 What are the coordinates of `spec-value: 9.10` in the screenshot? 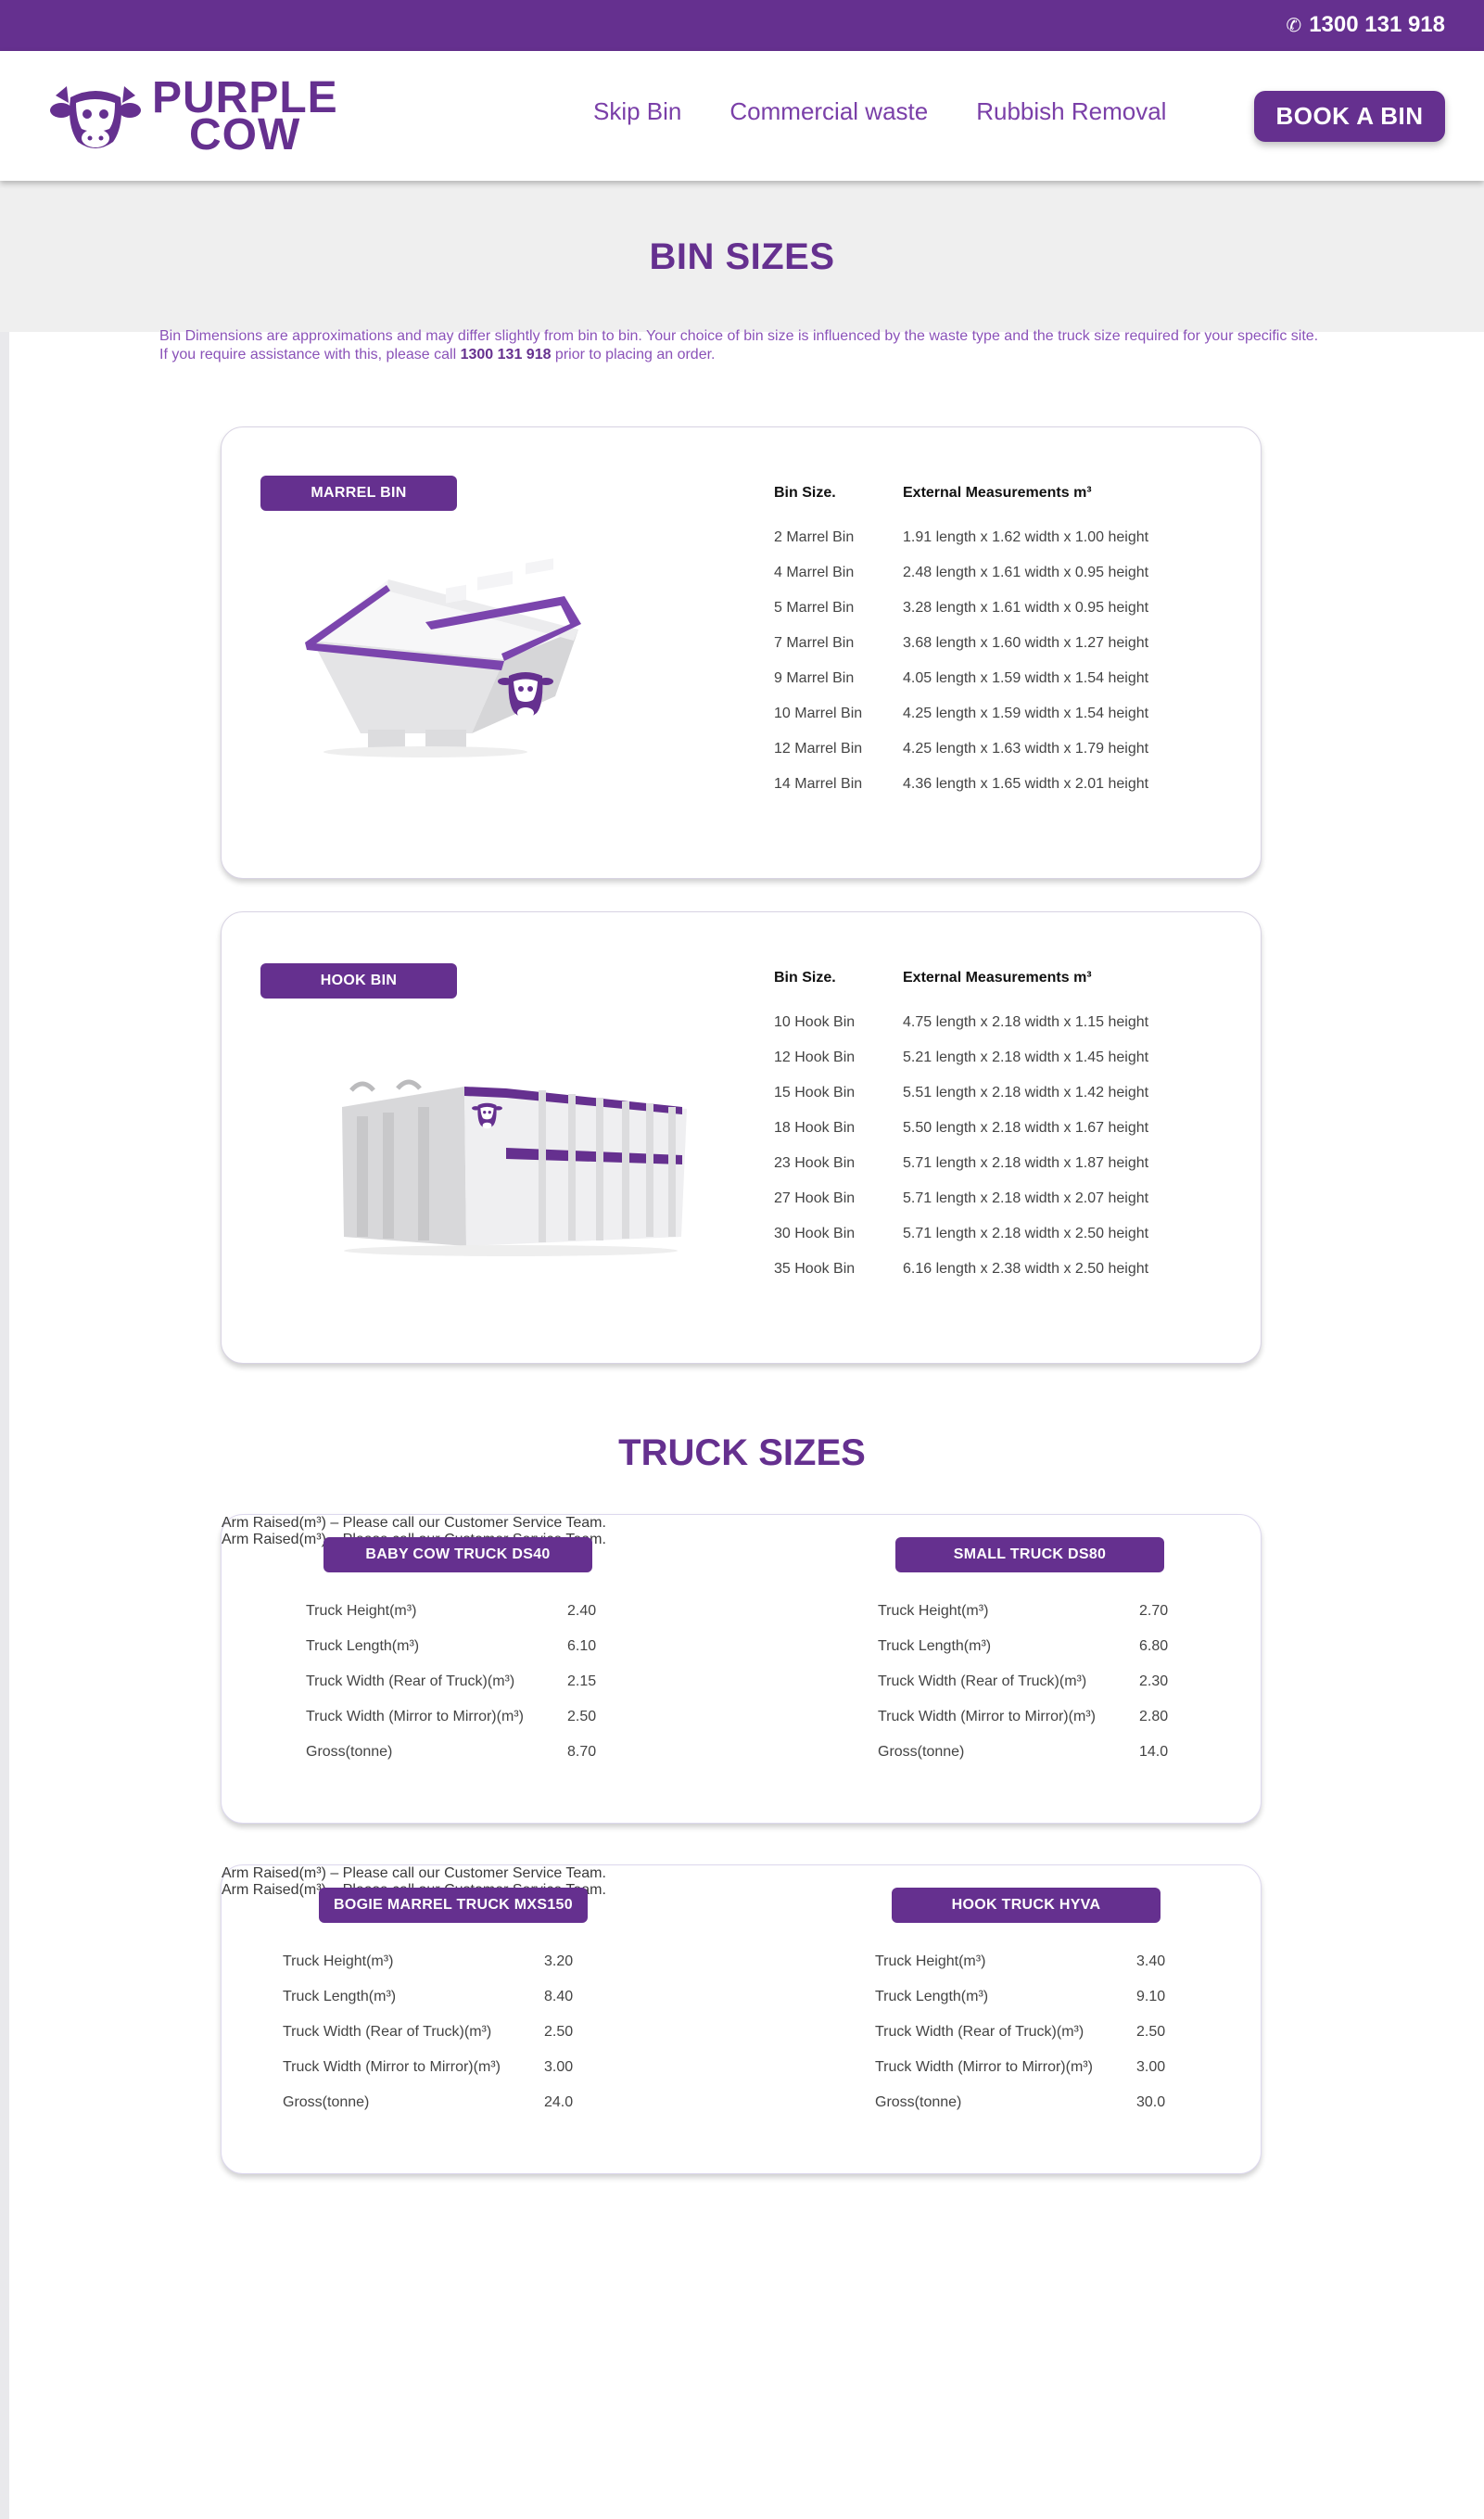 It's located at (1151, 1996).